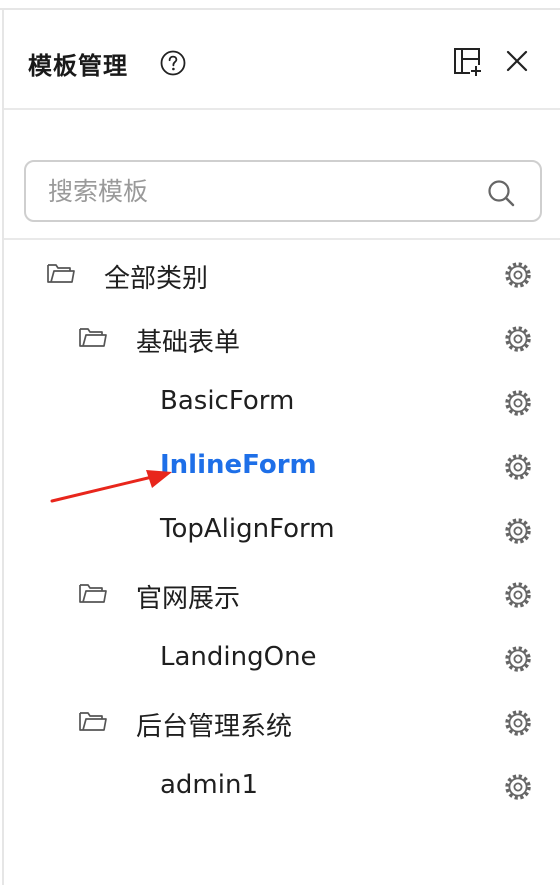 This screenshot has height=885, width=560. I want to click on tree-folder-admin-system: 后台管理系统, so click(282, 724).